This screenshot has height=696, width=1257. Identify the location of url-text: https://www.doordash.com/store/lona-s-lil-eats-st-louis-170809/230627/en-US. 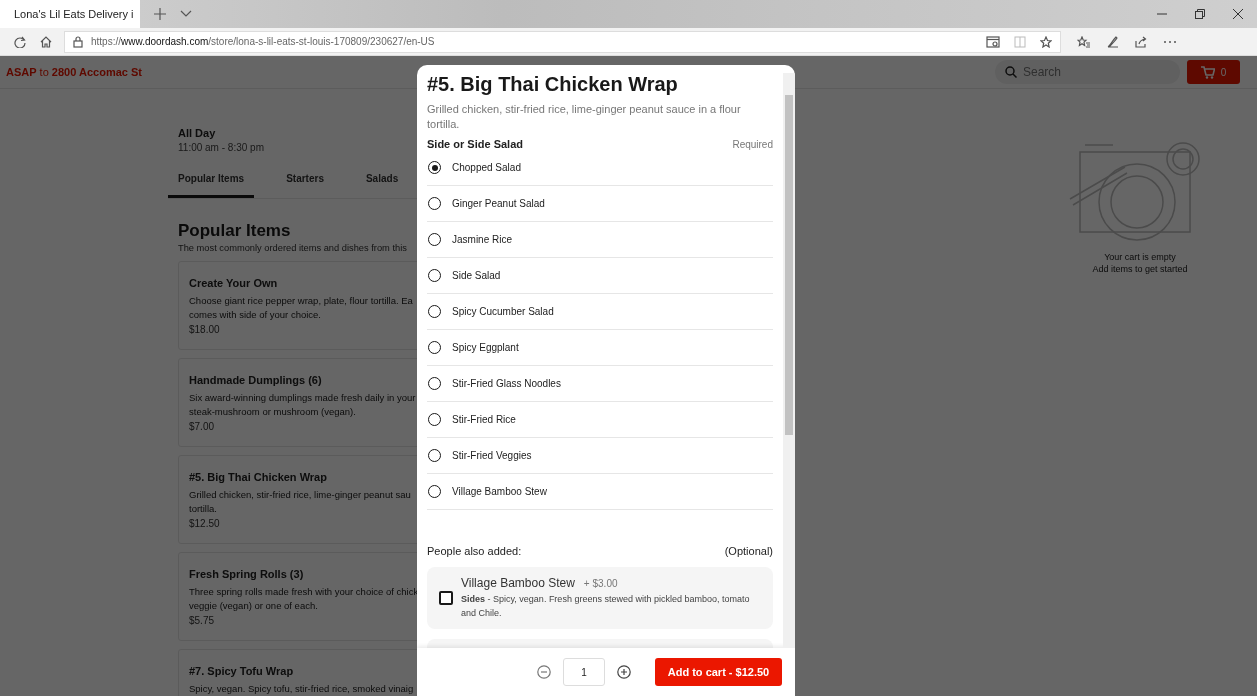
(263, 41).